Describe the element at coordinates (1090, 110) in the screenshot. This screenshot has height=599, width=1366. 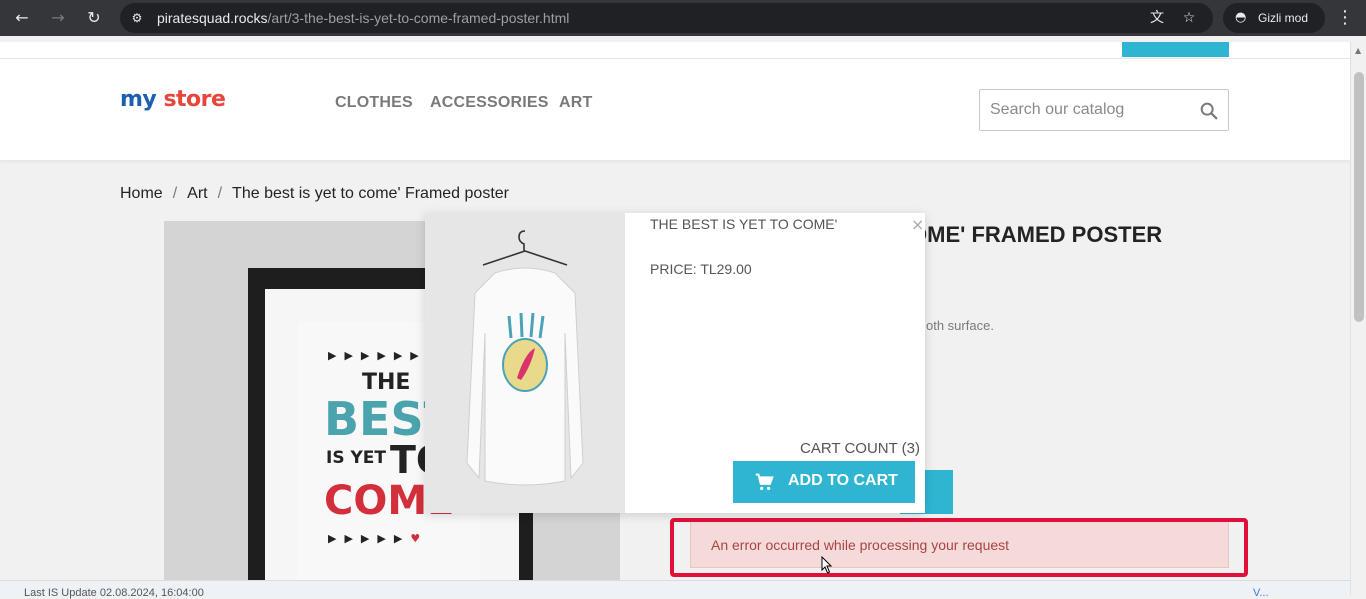
I see `search-input` at that location.